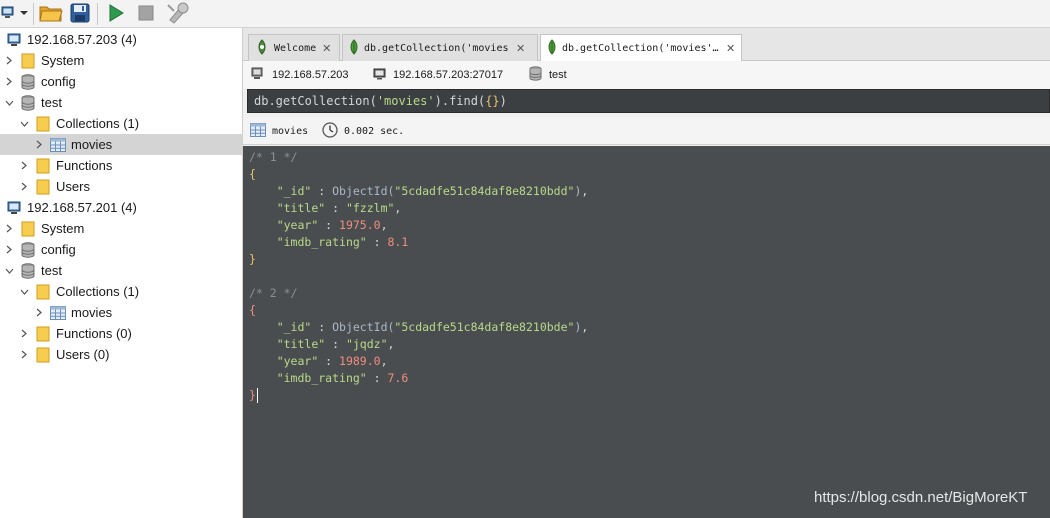 The image size is (1050, 518). What do you see at coordinates (330, 131) in the screenshot?
I see `clock-icon` at bounding box center [330, 131].